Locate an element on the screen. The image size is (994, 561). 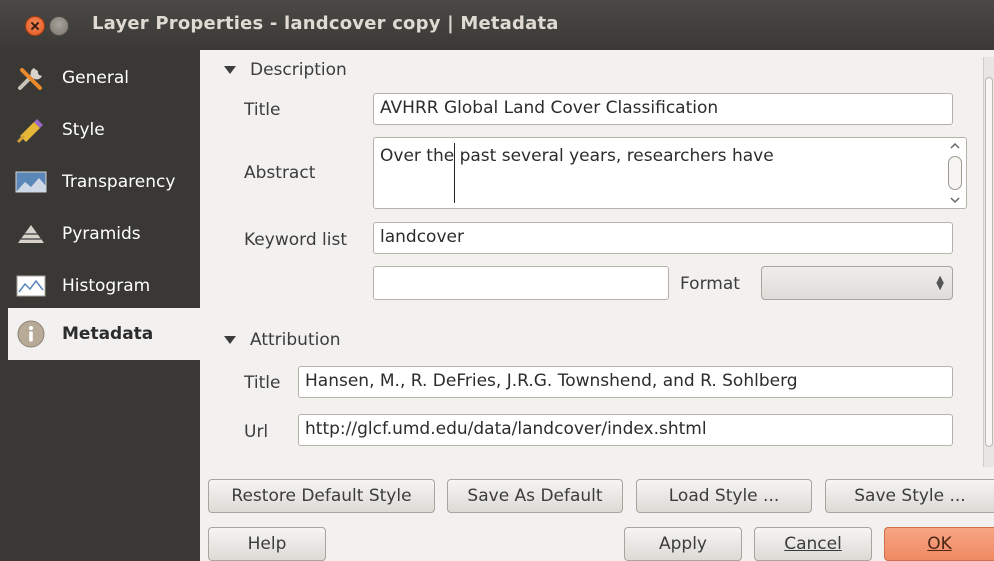
cancel-button: Cancel is located at coordinates (813, 544).